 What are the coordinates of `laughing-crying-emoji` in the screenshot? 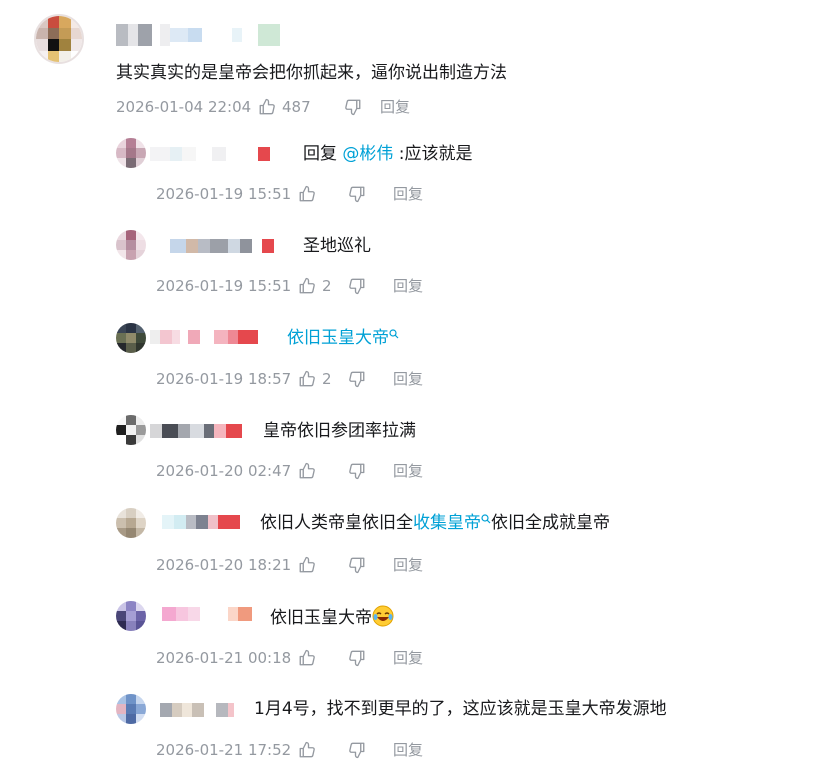 It's located at (383, 616).